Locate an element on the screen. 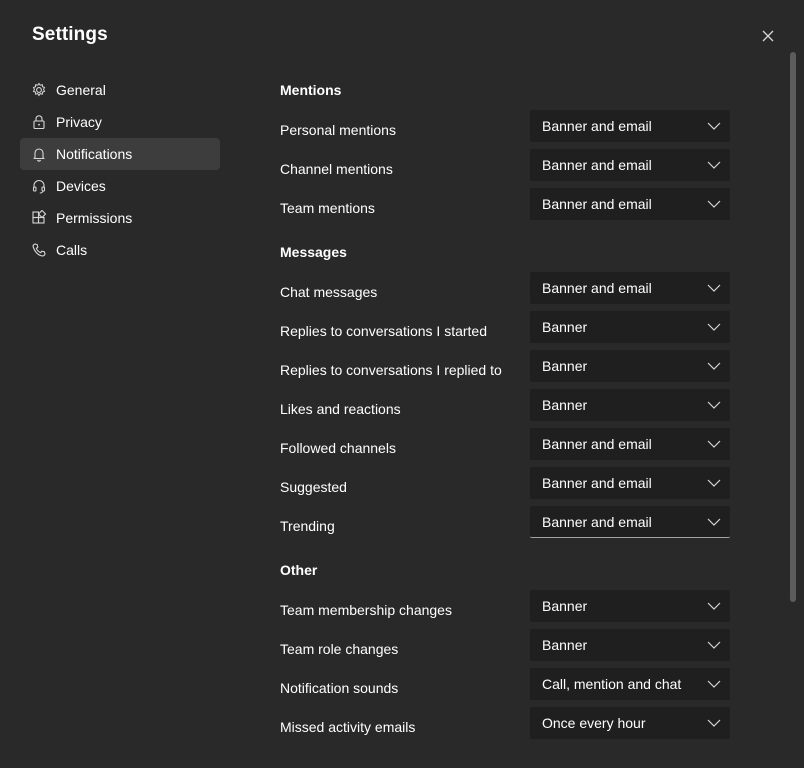 Image resolution: width=804 pixels, height=768 pixels. section-title-messages: Messages is located at coordinates (313, 252).